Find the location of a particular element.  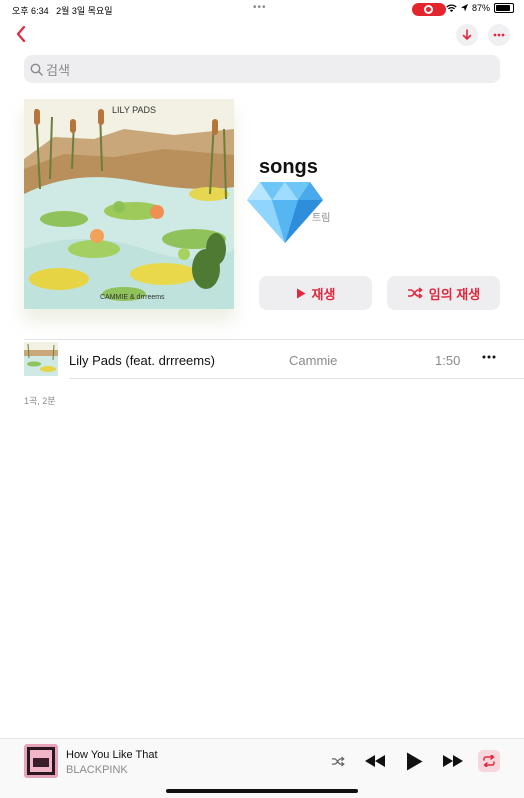

svg-text: CAMMIE & drrreems is located at coordinates (132, 297).